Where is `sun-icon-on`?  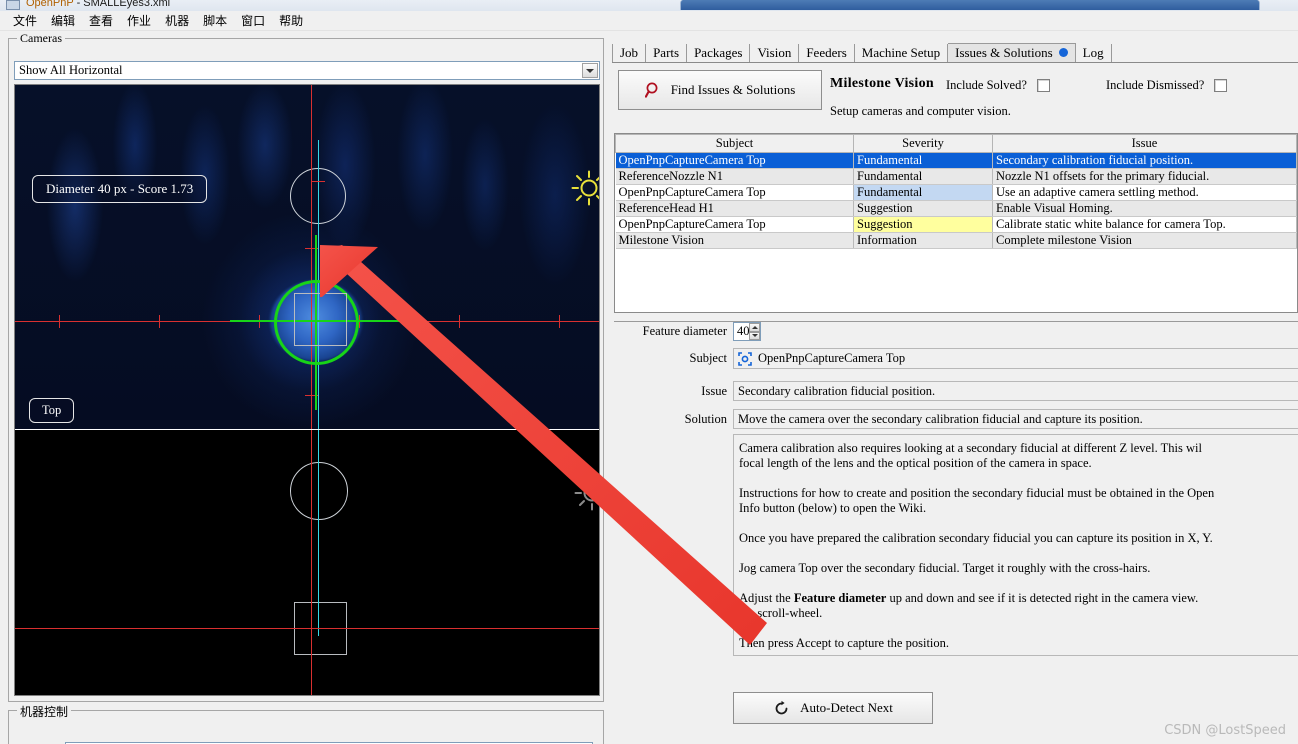 sun-icon-on is located at coordinates (585, 188).